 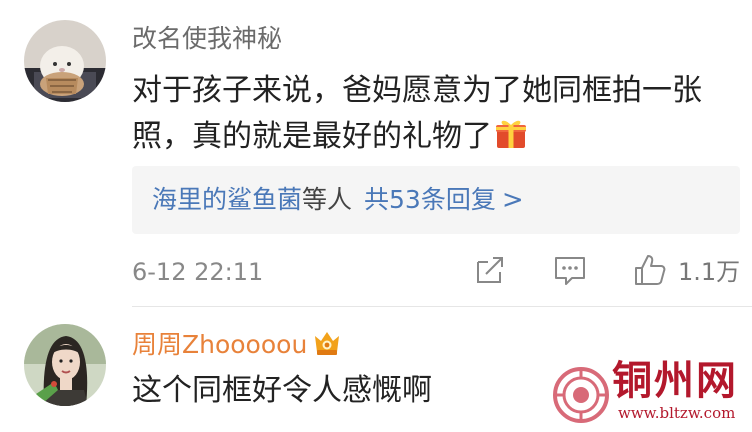 I want to click on chevron-right-icon: >, so click(x=513, y=200).